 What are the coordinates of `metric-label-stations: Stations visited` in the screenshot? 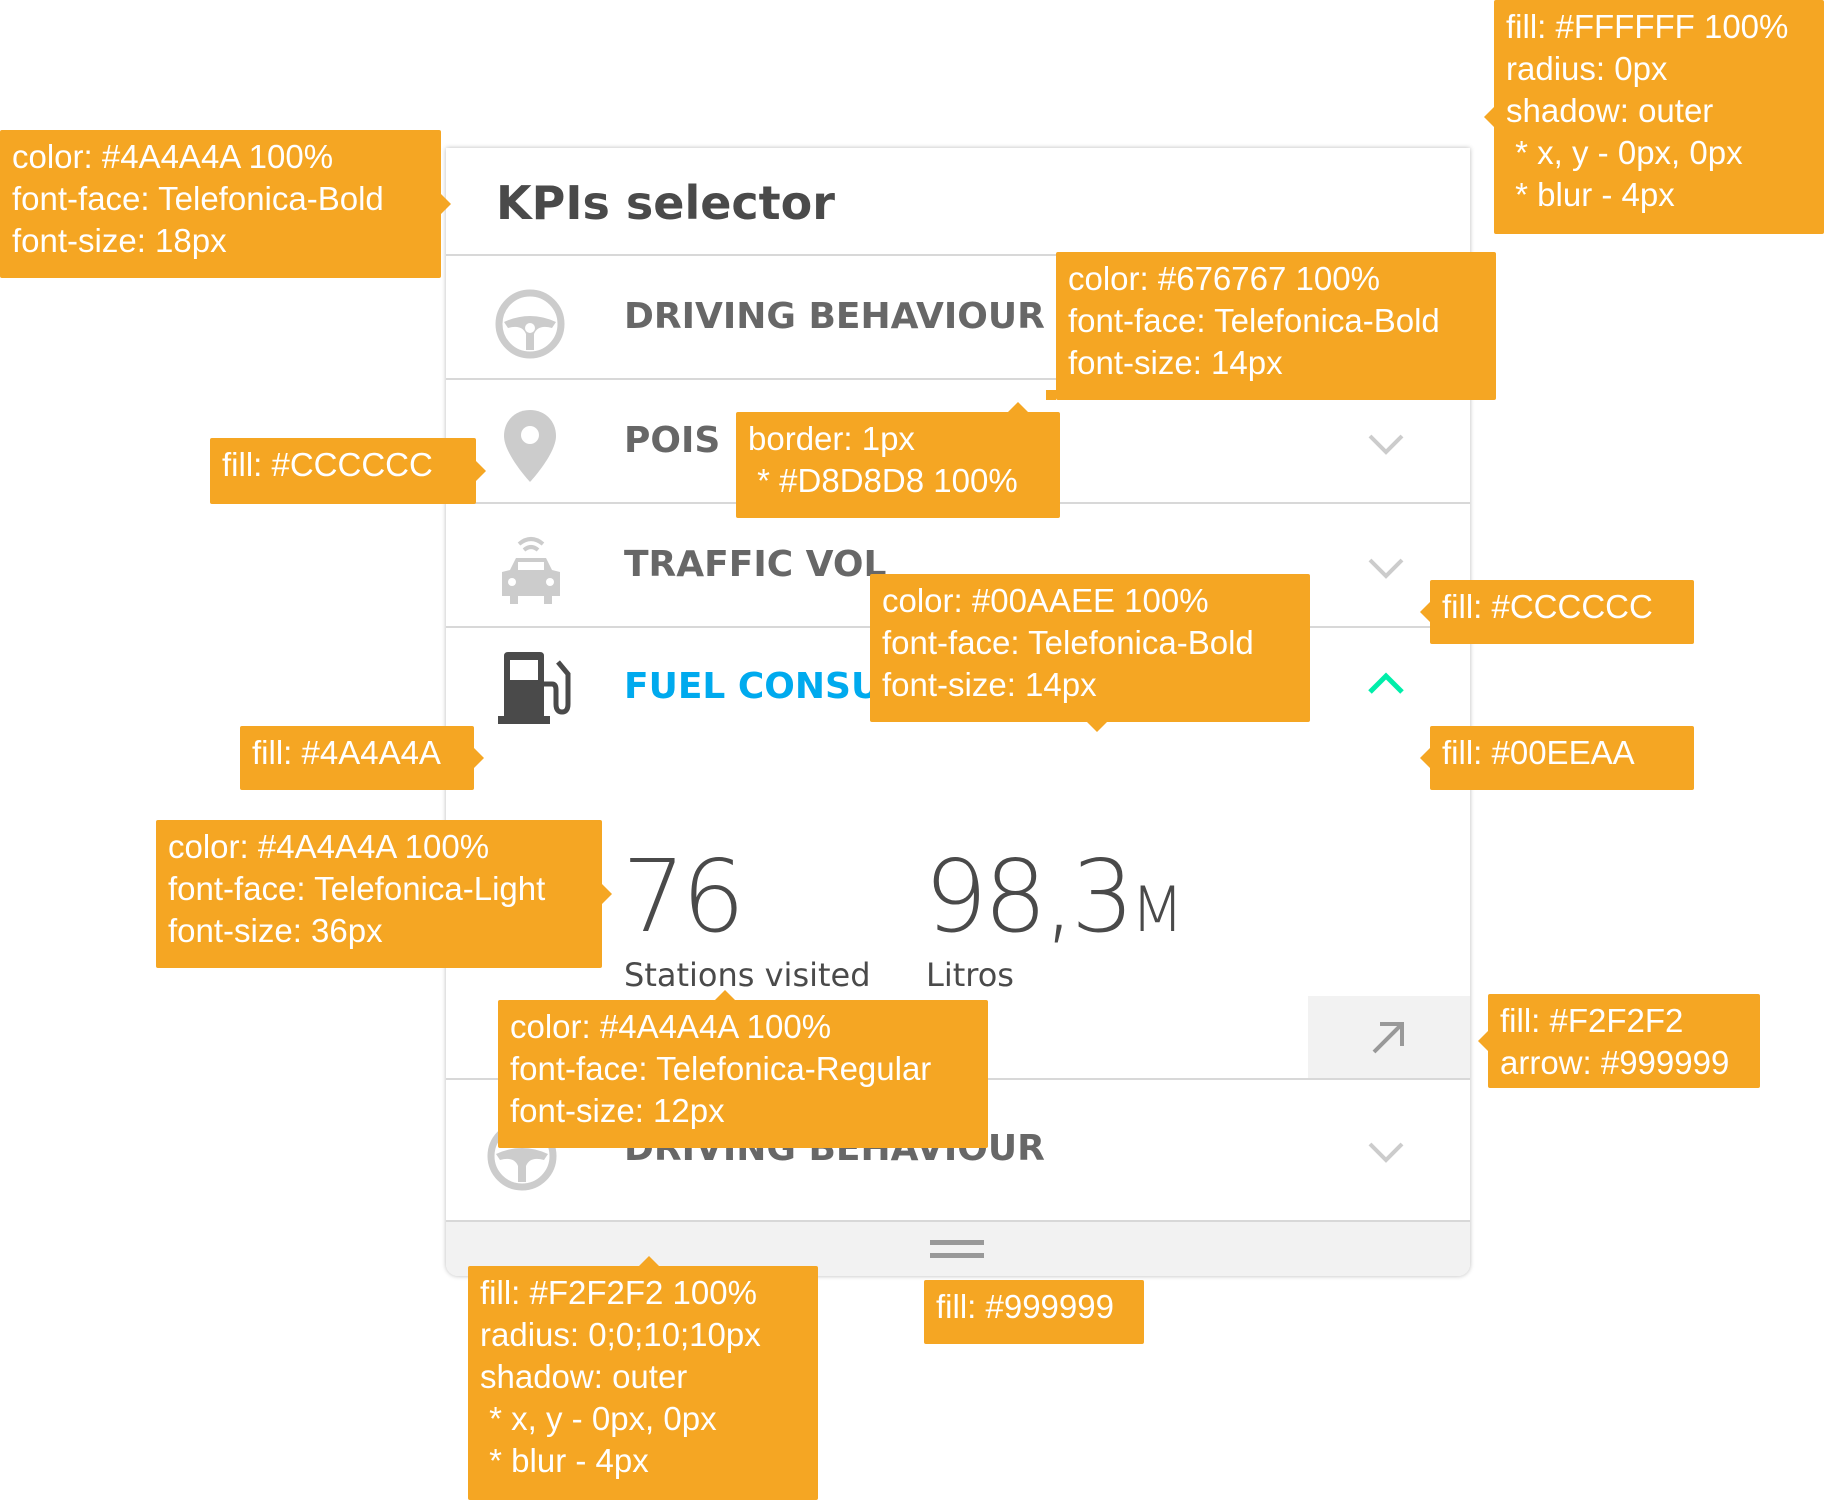 It's located at (747, 975).